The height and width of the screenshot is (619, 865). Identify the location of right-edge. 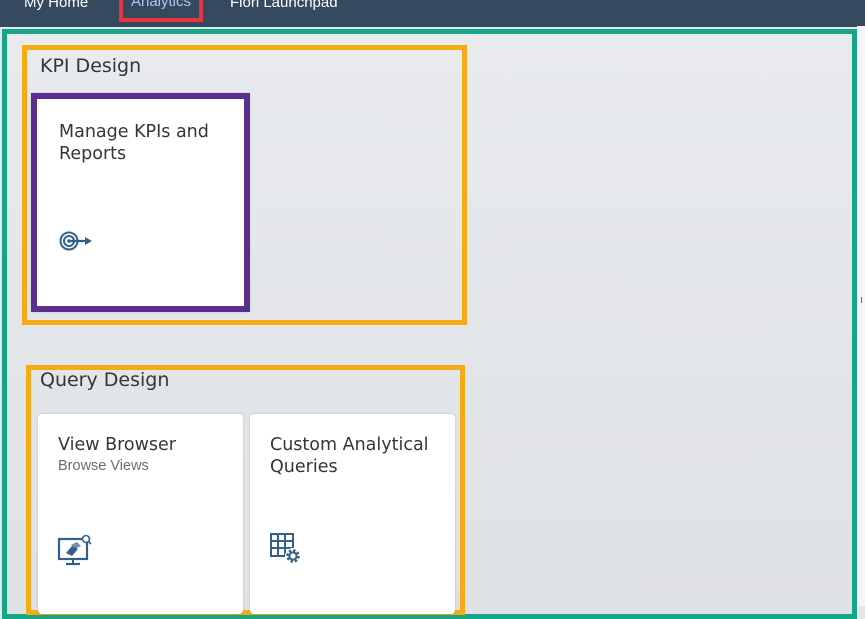
(861, 316).